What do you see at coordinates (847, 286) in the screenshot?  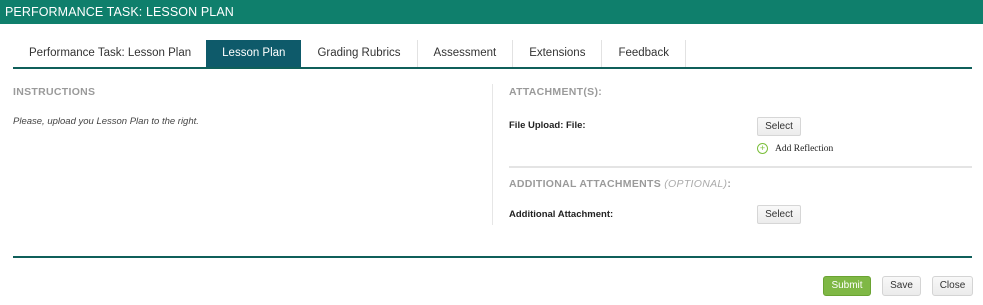 I see `submit-button: Submit` at bounding box center [847, 286].